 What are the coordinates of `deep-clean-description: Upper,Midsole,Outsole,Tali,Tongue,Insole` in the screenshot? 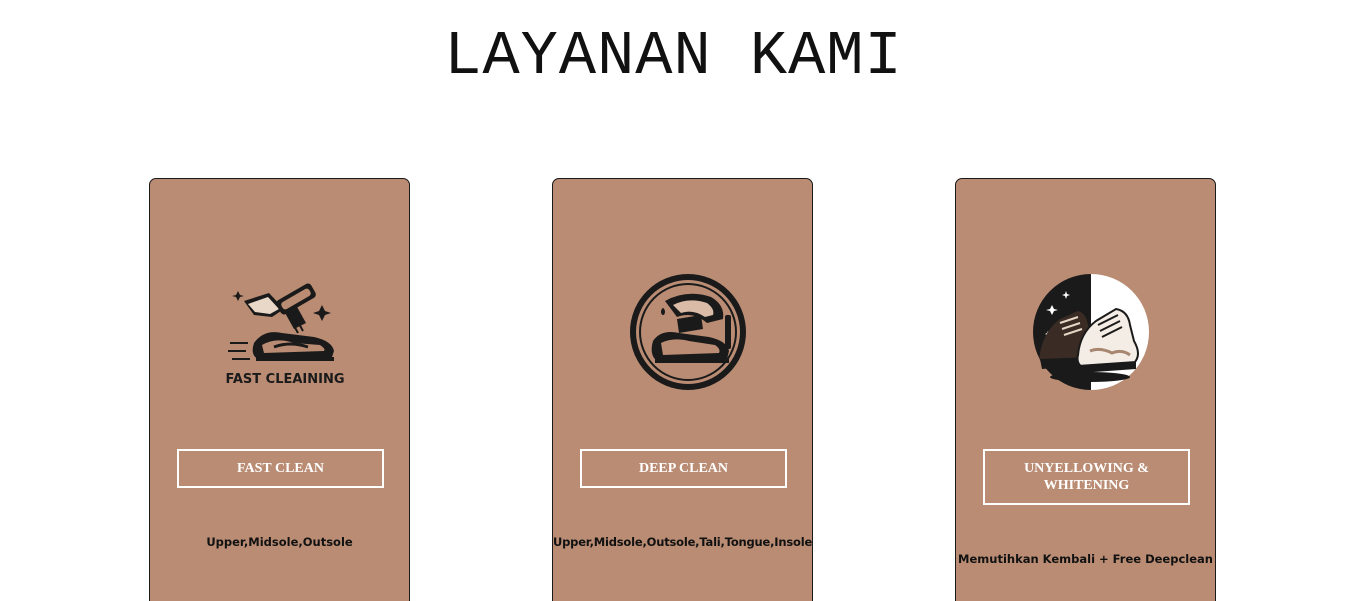 It's located at (683, 542).